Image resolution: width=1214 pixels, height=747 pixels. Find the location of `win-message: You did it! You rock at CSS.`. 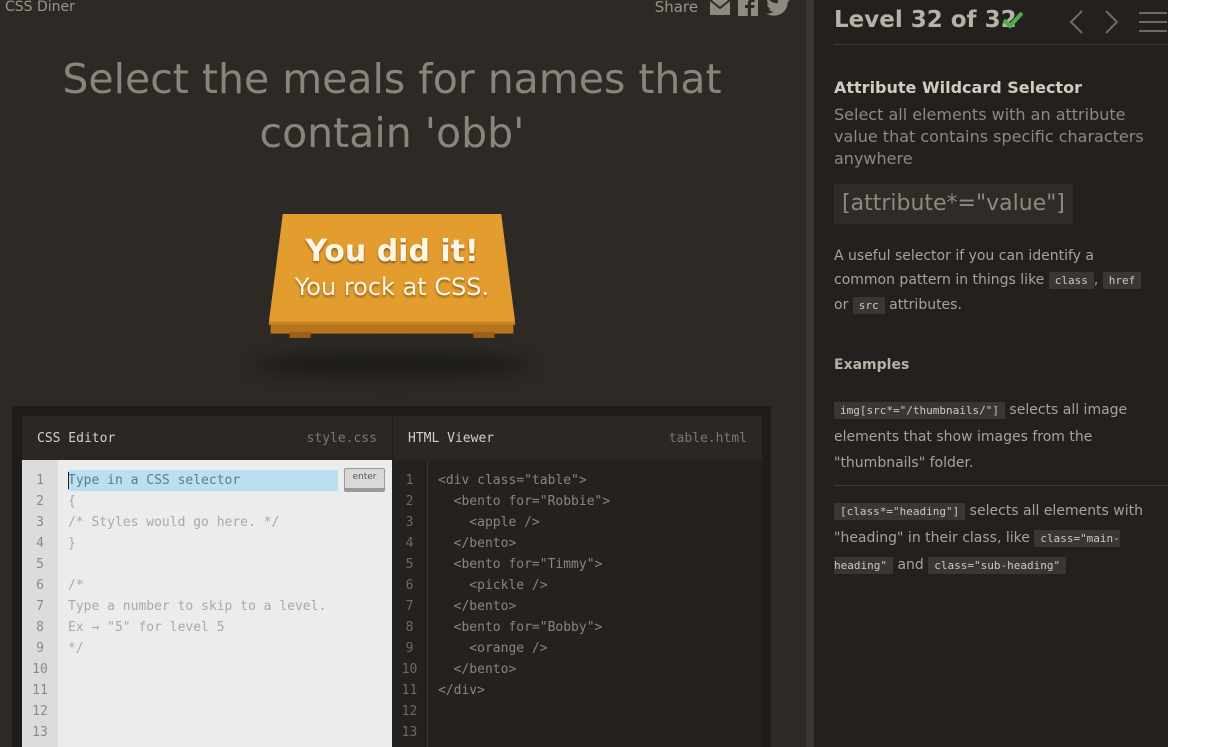

win-message: You did it! You rock at CSS. is located at coordinates (392, 267).